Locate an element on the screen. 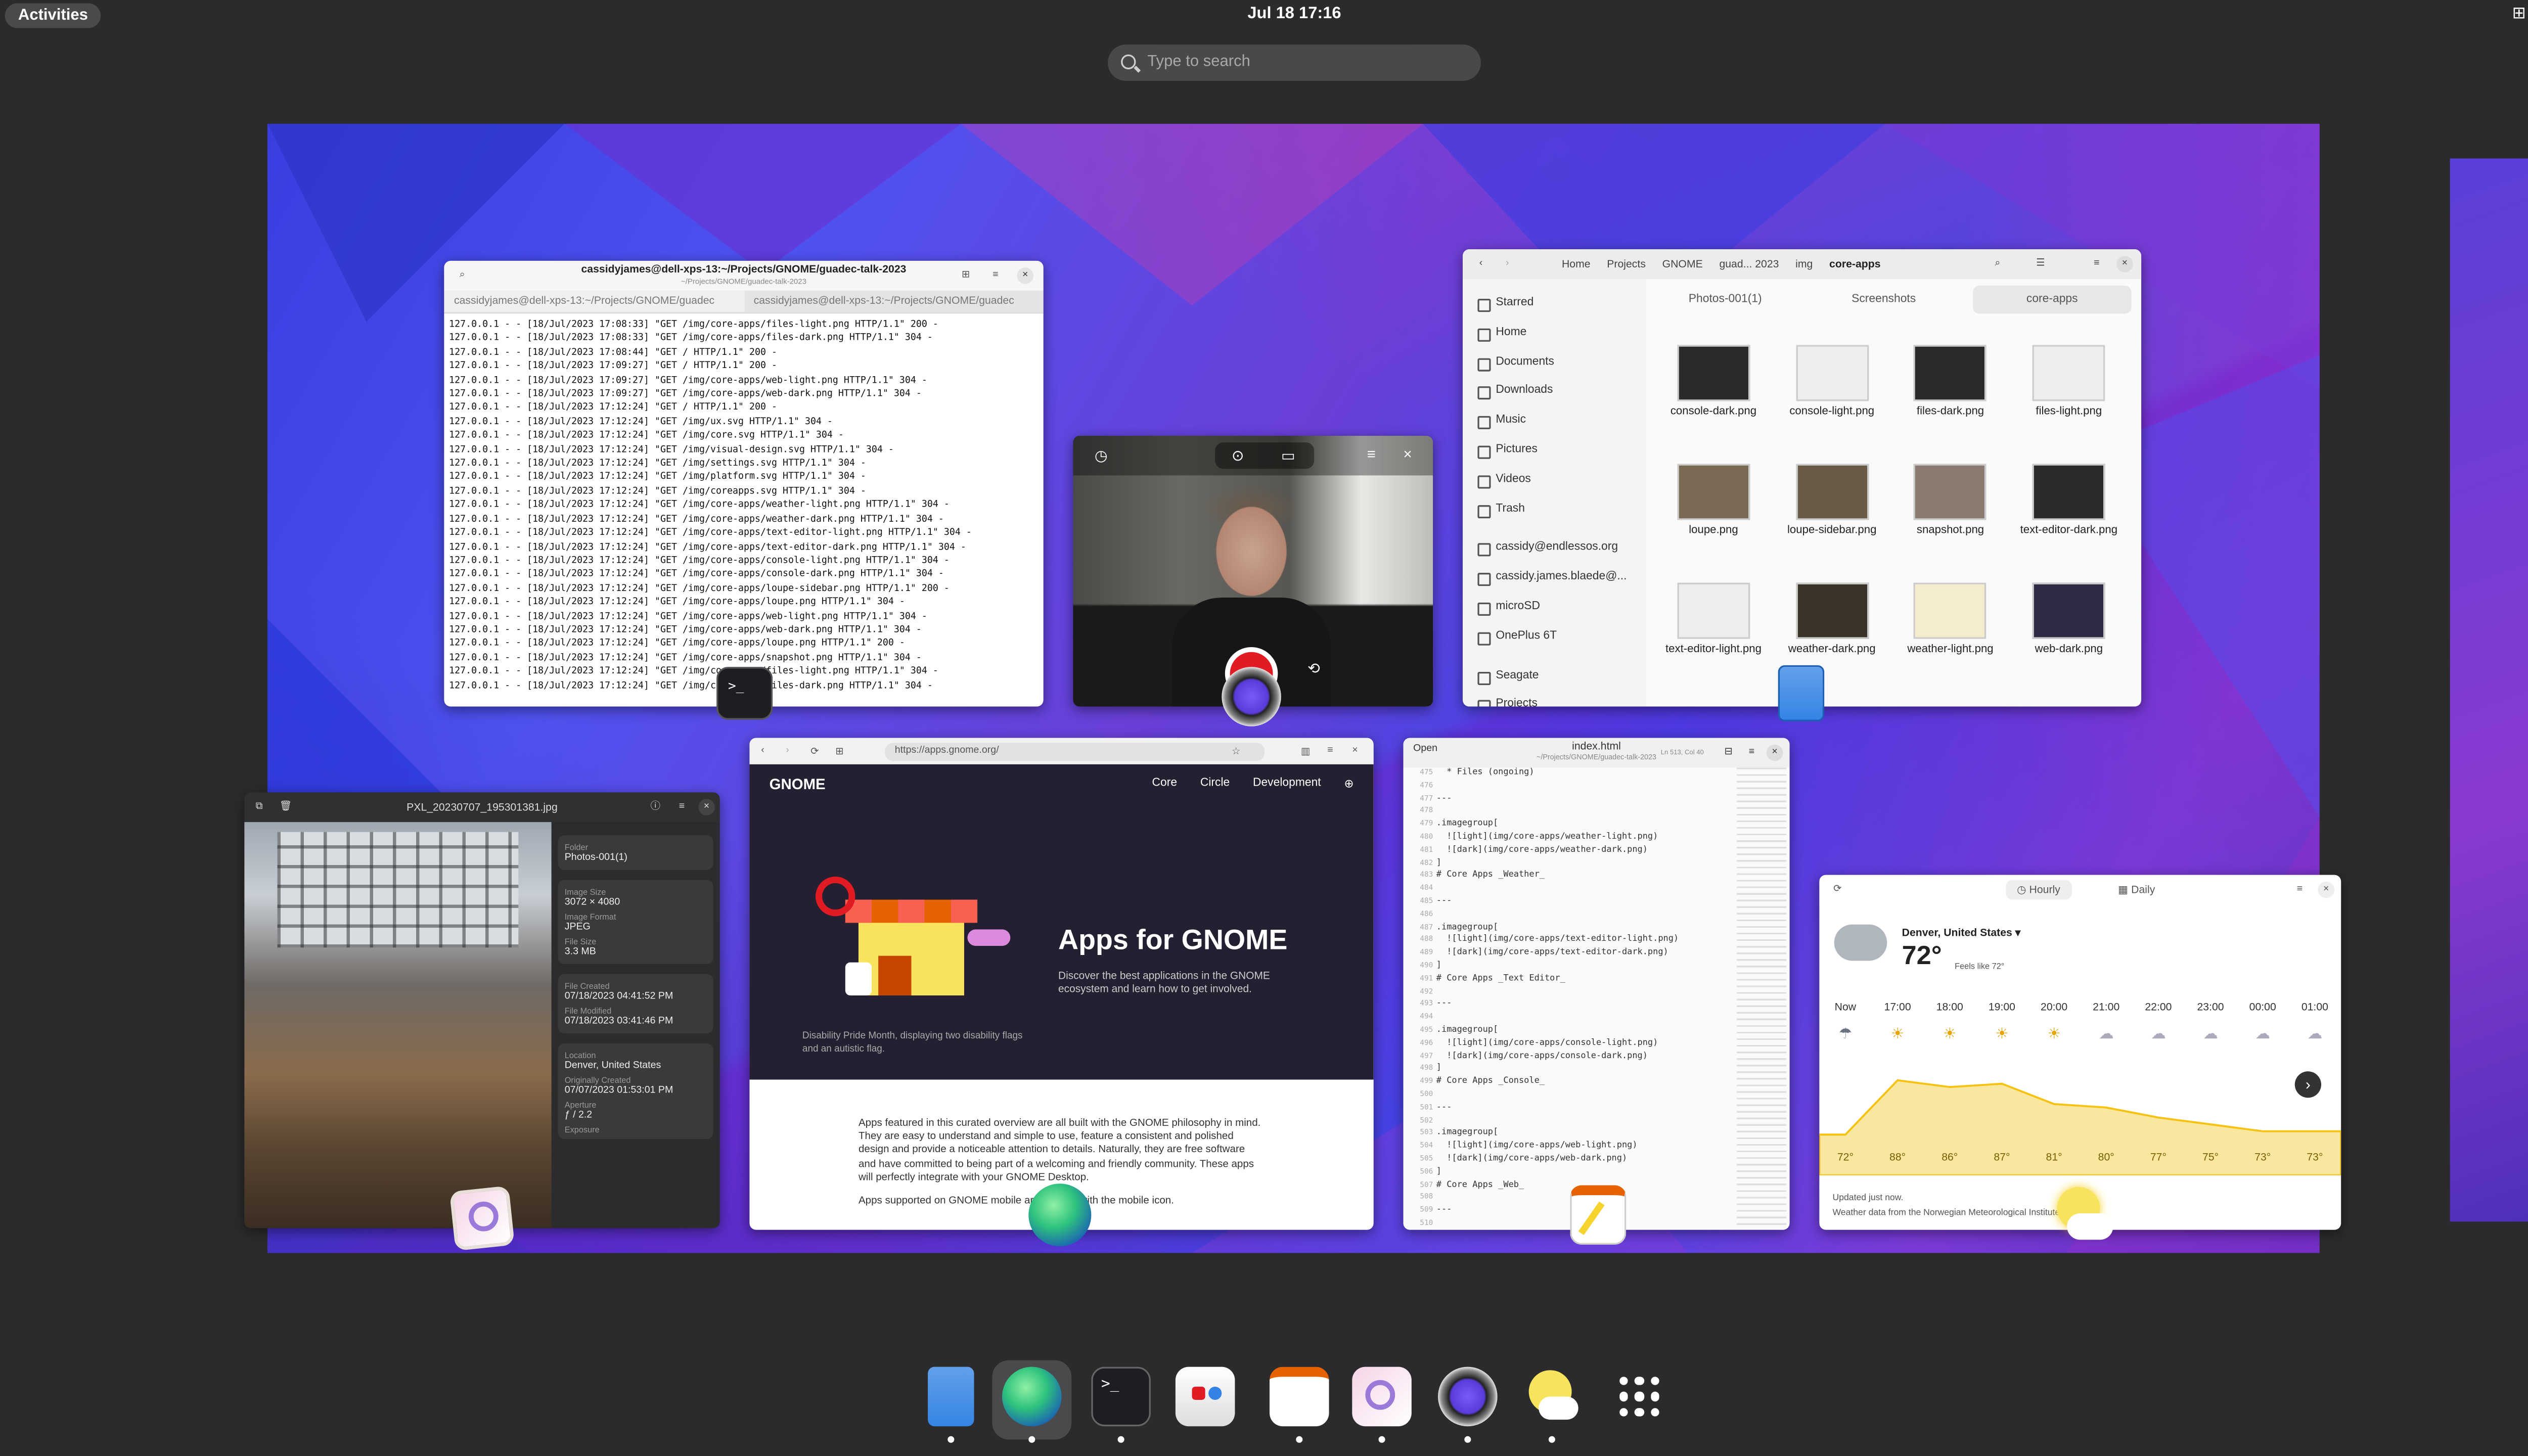 The image size is (2528, 1456). weather-icon is located at coordinates (1552, 1397).